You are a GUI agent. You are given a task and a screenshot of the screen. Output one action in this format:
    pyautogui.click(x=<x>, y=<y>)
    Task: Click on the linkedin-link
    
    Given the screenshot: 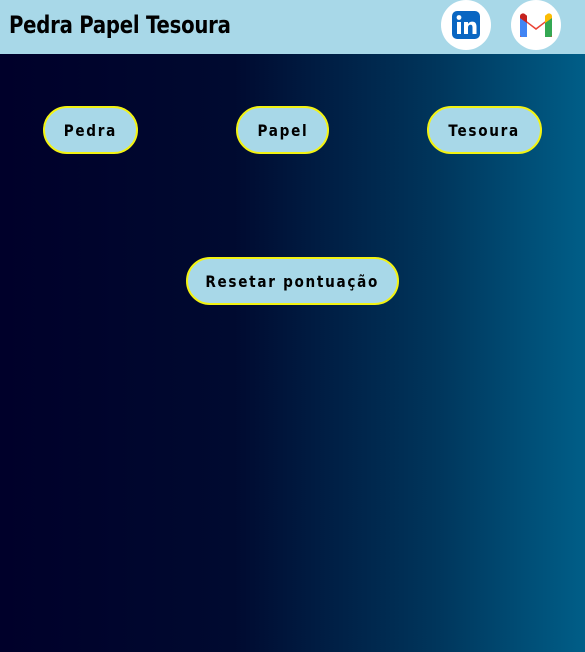 What is the action you would take?
    pyautogui.click(x=466, y=25)
    